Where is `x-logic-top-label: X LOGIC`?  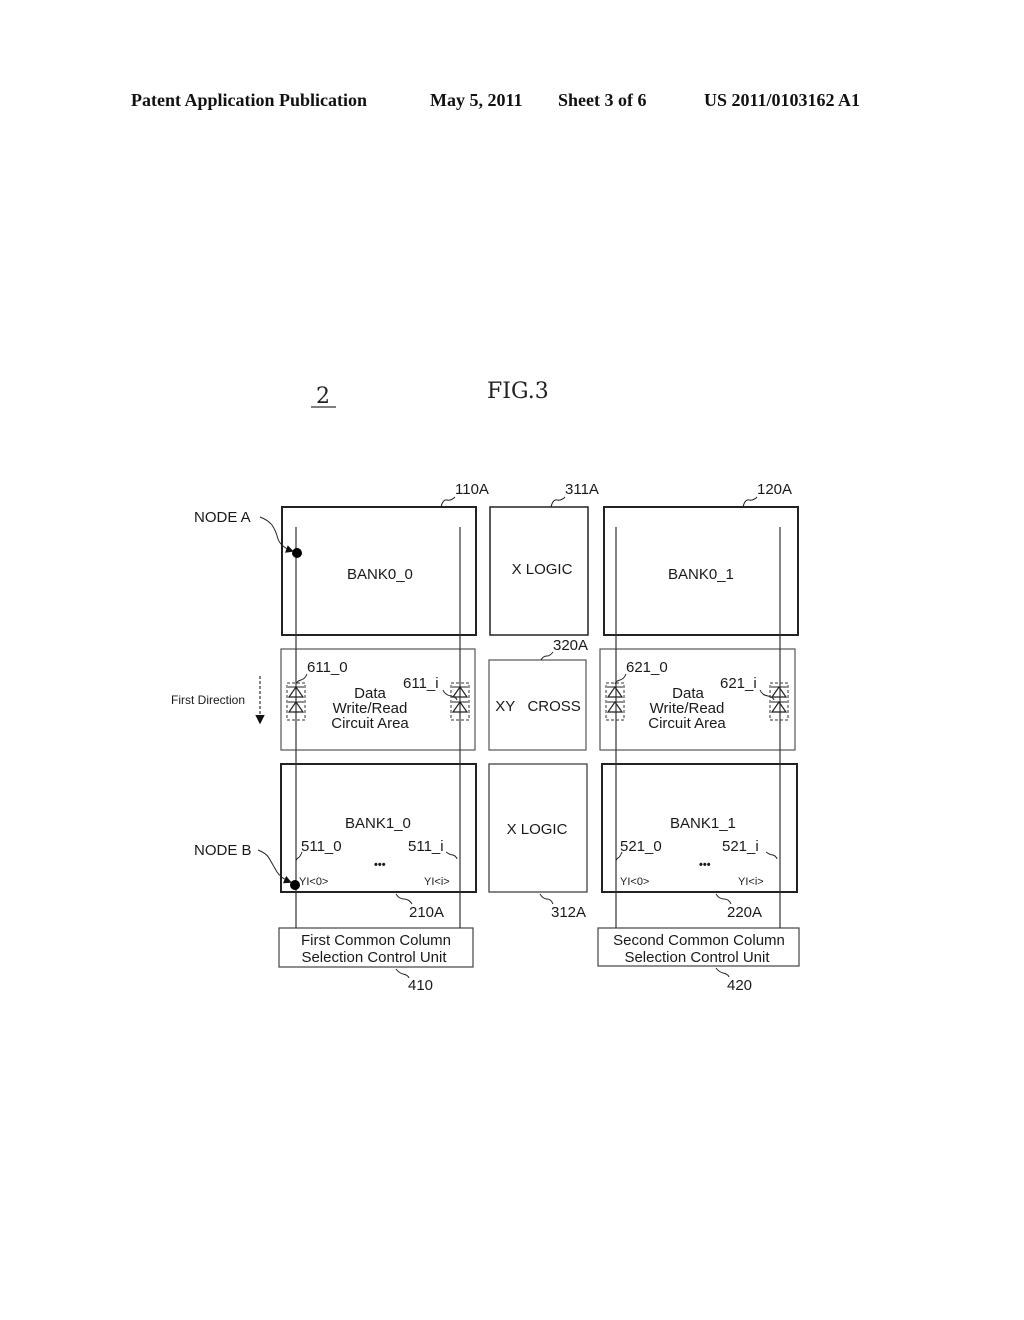 x-logic-top-label: X LOGIC is located at coordinates (542, 569).